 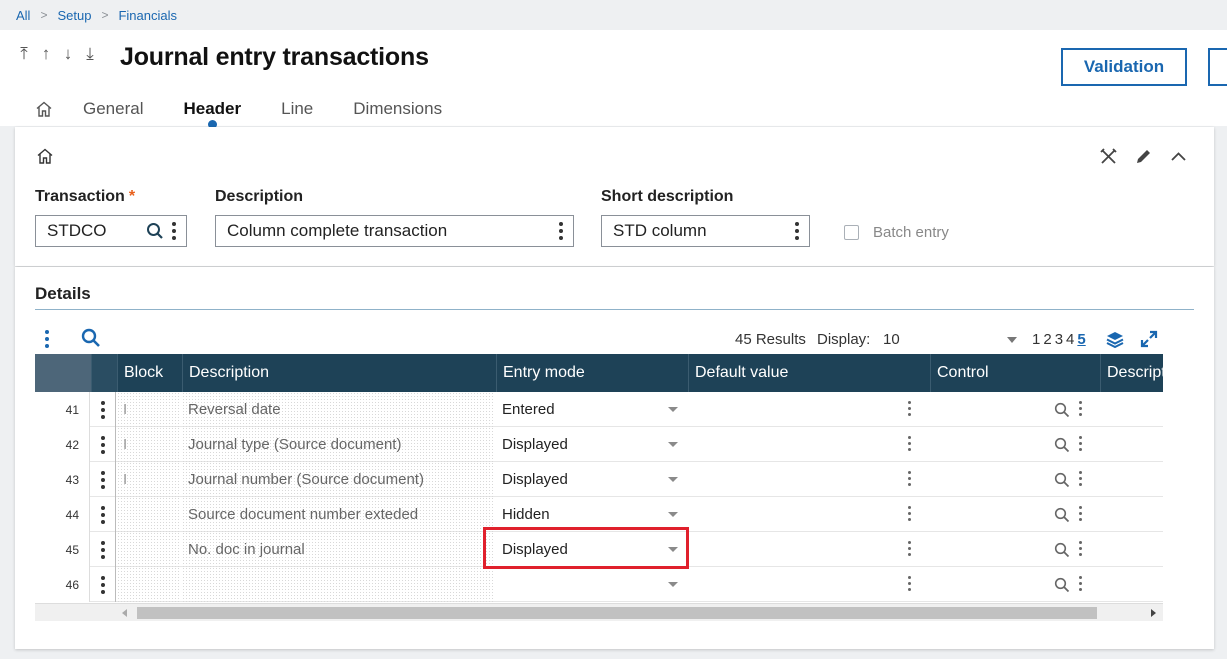 What do you see at coordinates (1081, 339) in the screenshot?
I see `page-5: 5` at bounding box center [1081, 339].